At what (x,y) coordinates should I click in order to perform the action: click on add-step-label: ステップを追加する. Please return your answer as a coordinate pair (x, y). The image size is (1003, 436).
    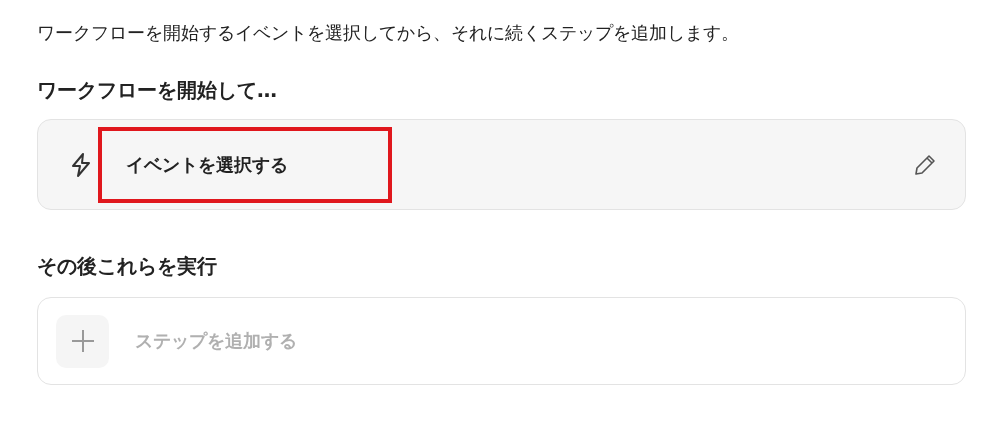
    Looking at the image, I should click on (216, 341).